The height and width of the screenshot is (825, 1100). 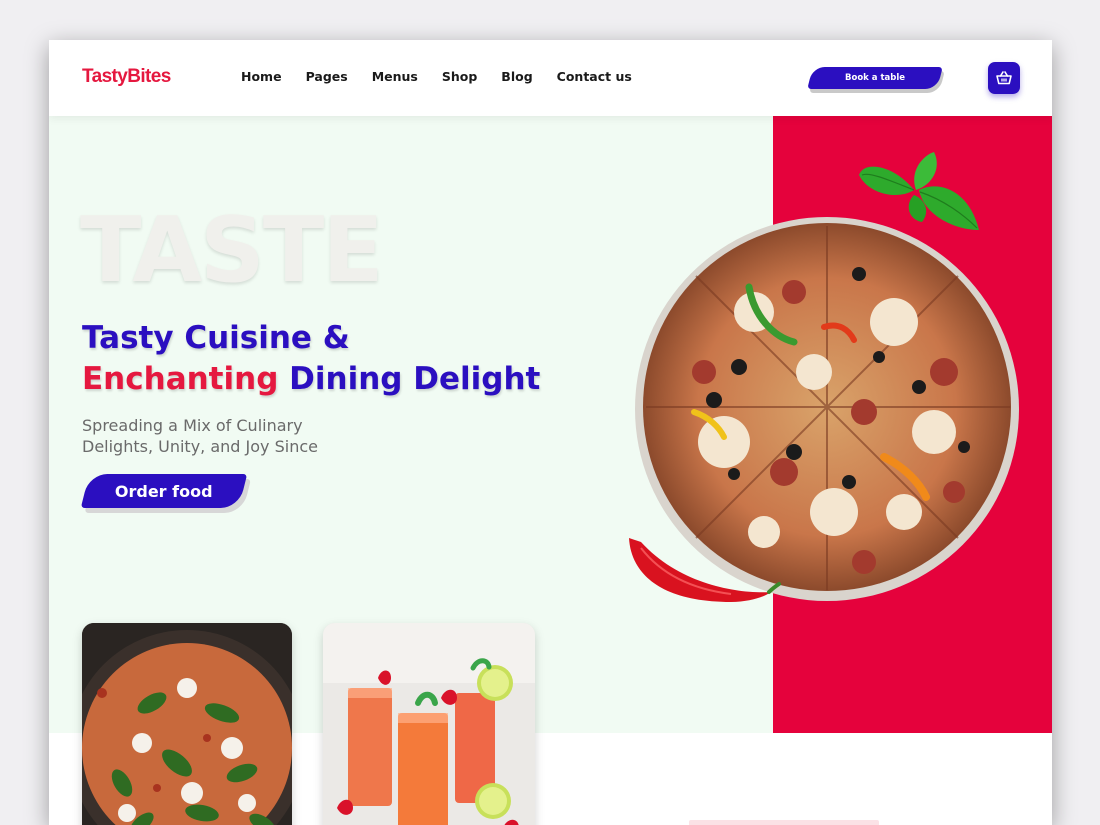 What do you see at coordinates (409, 379) in the screenshot?
I see `headline-line-2-rest: Dining Delight` at bounding box center [409, 379].